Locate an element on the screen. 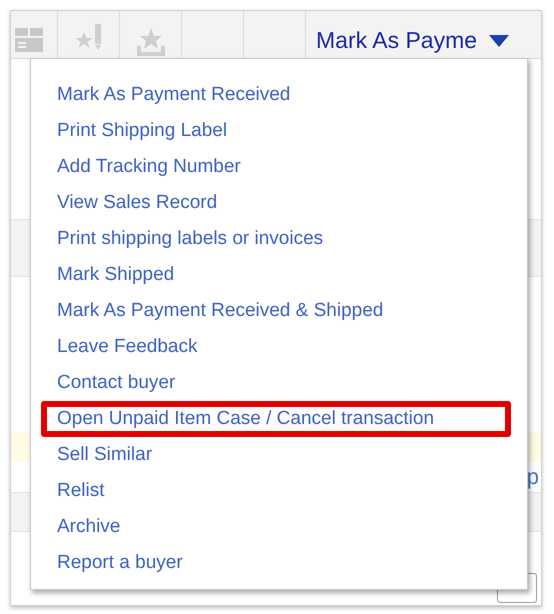 This screenshot has width=554, height=614. menu-item: Mark Shipped is located at coordinates (276, 275).